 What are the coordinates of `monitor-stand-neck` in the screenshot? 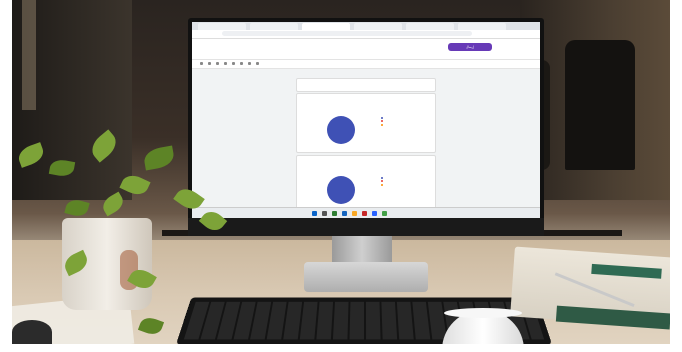 It's located at (362, 250).